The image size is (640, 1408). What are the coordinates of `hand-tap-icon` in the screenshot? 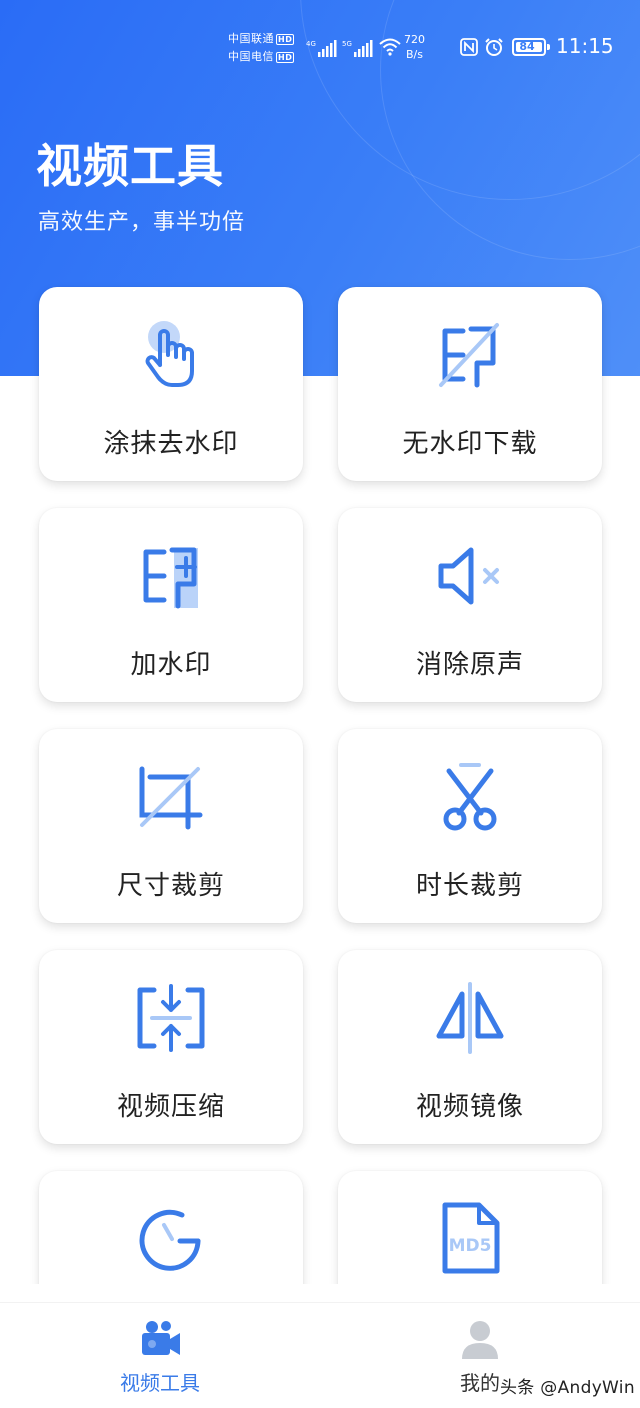 It's located at (169, 354).